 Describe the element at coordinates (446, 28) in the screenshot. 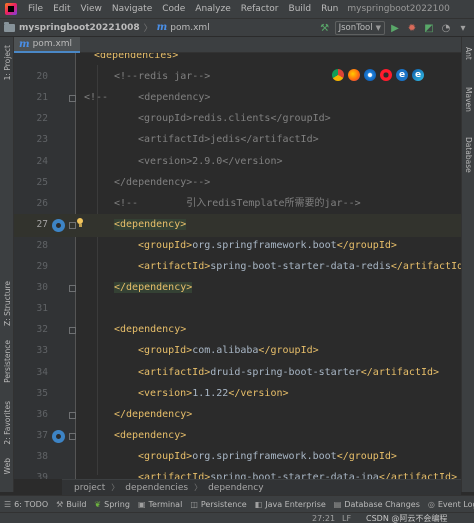

I see `profile-icon: ◔` at that location.